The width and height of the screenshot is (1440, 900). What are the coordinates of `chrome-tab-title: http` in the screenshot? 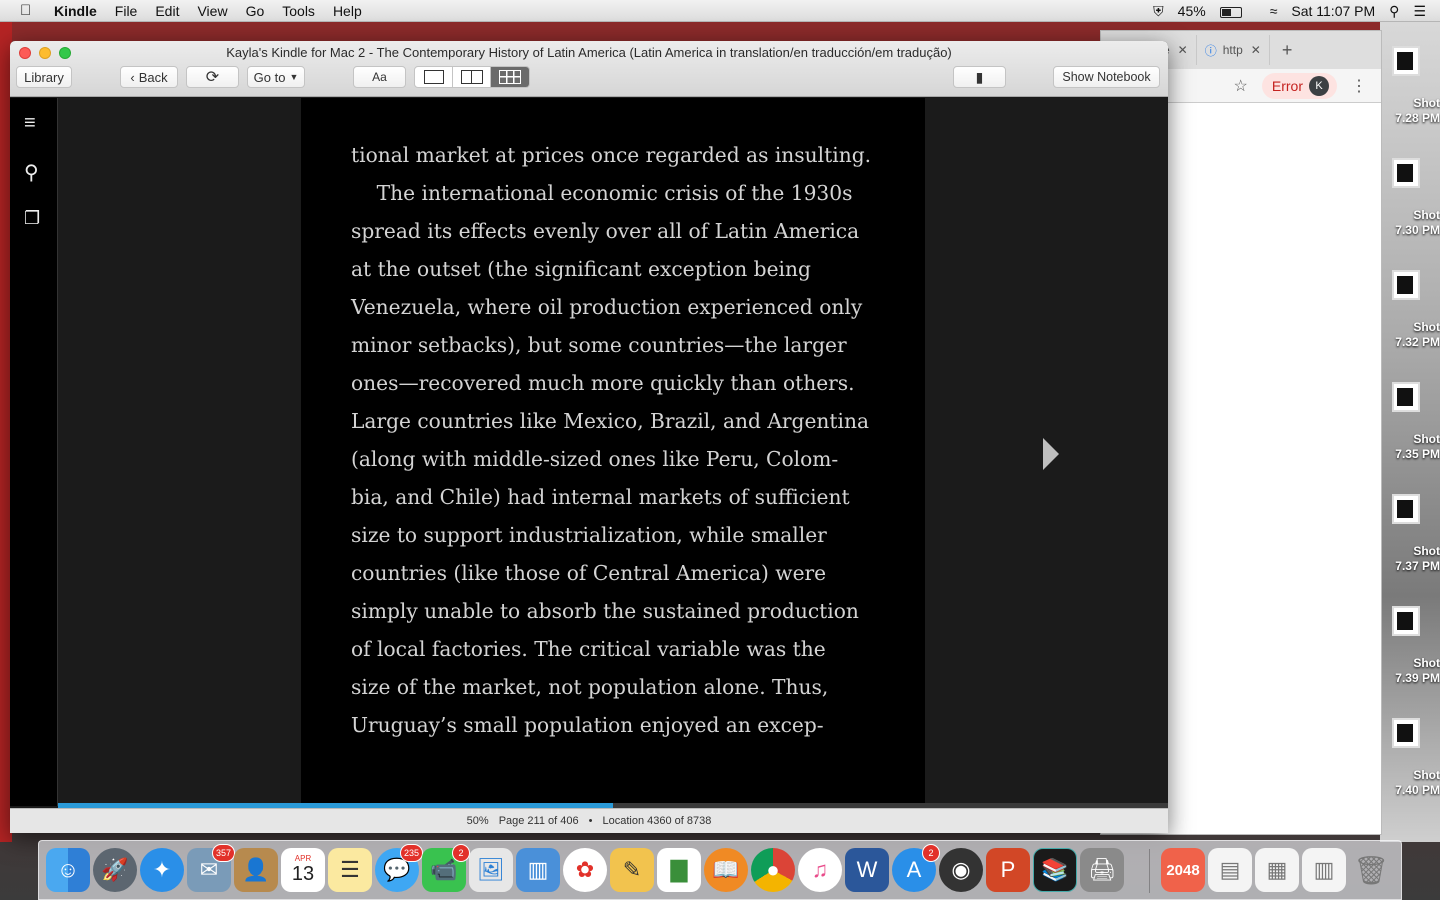 It's located at (1232, 50).